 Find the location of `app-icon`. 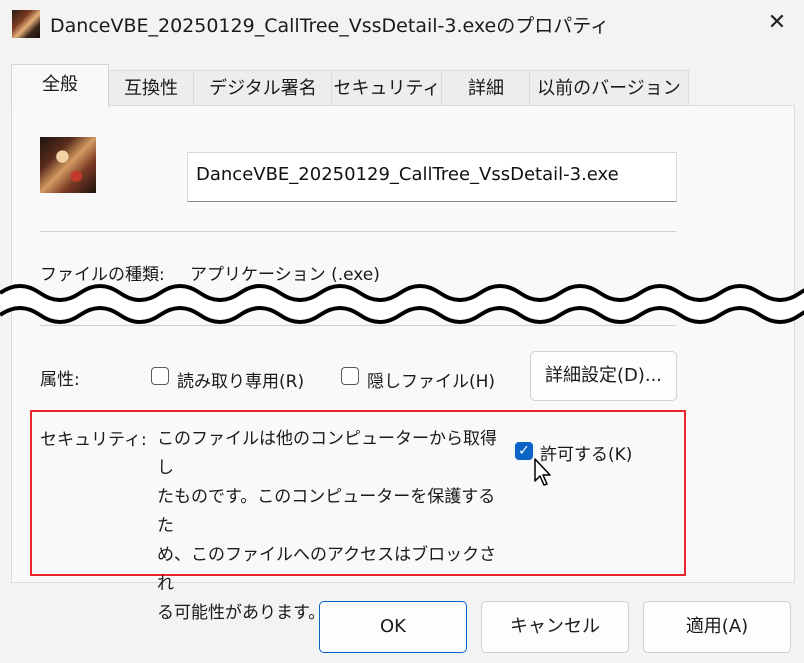

app-icon is located at coordinates (26, 24).